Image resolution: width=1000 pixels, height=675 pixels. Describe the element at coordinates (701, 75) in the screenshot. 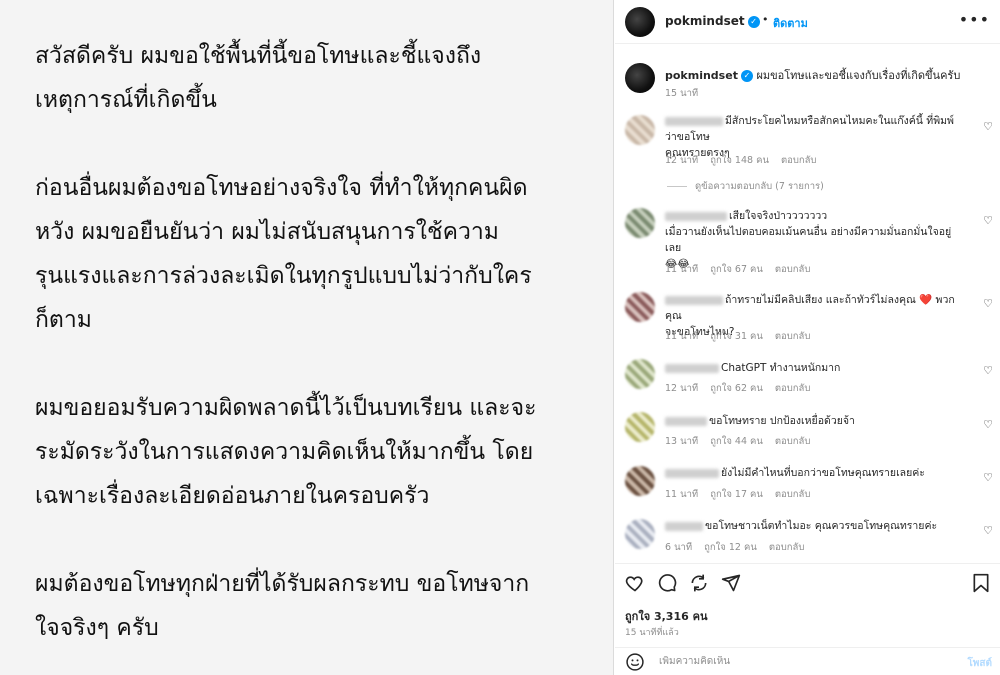

I see `caption-username: pokmindset` at that location.